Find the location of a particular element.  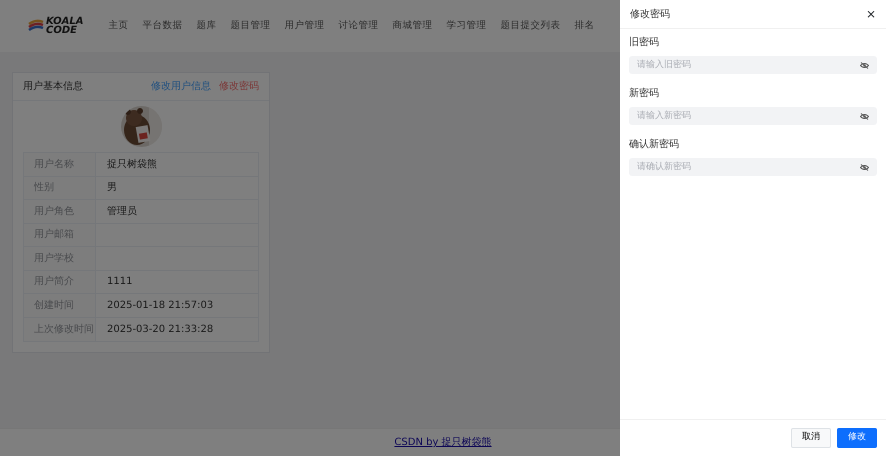

logo-text: CODE is located at coordinates (62, 30).